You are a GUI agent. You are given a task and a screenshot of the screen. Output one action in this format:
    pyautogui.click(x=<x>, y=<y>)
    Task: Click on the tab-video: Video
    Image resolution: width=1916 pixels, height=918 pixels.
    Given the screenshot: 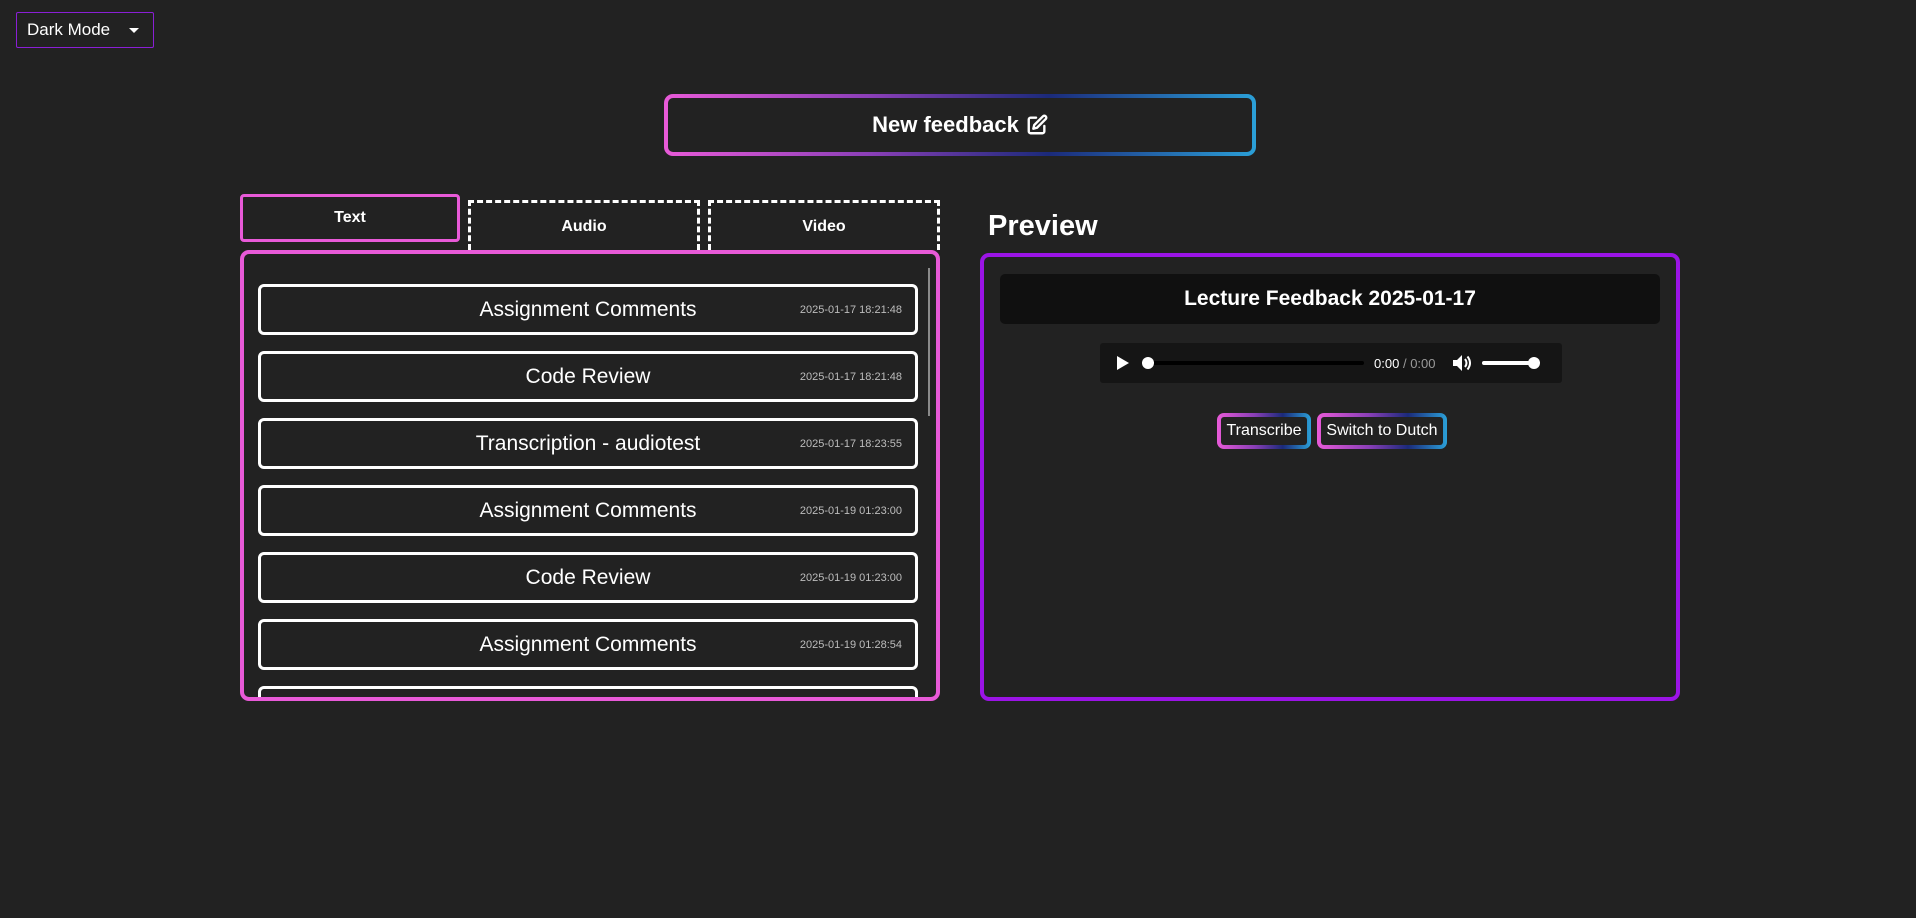 What is the action you would take?
    pyautogui.click(x=824, y=225)
    